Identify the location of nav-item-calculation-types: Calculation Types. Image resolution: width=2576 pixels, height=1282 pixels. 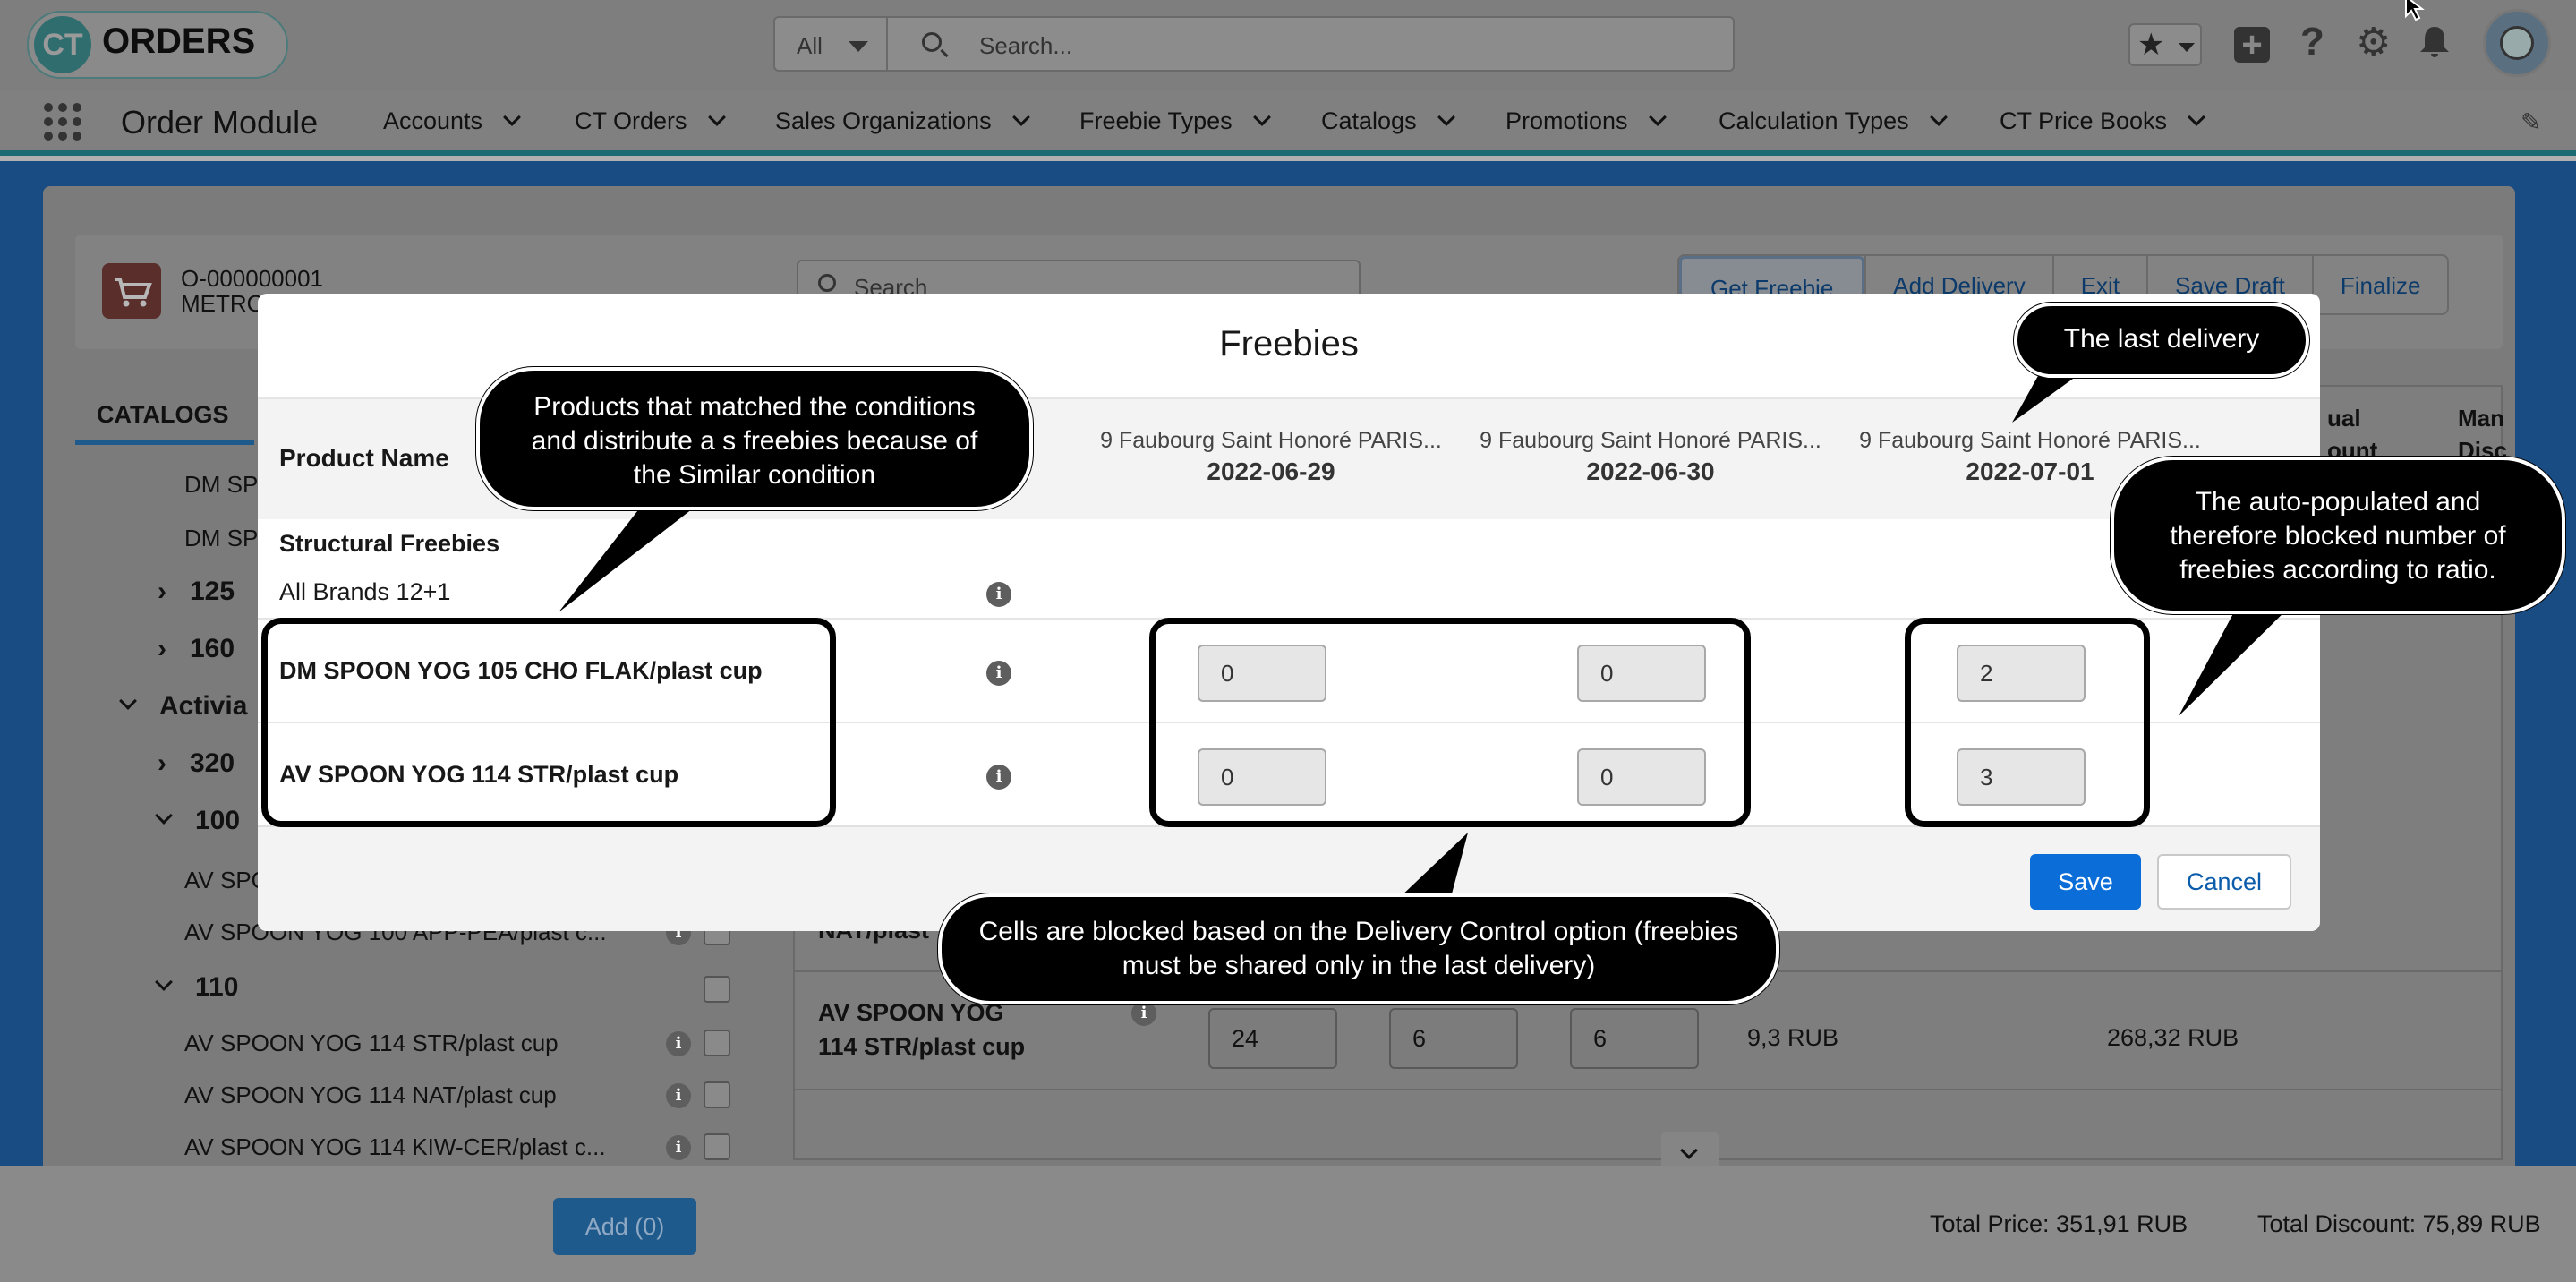
(1833, 121).